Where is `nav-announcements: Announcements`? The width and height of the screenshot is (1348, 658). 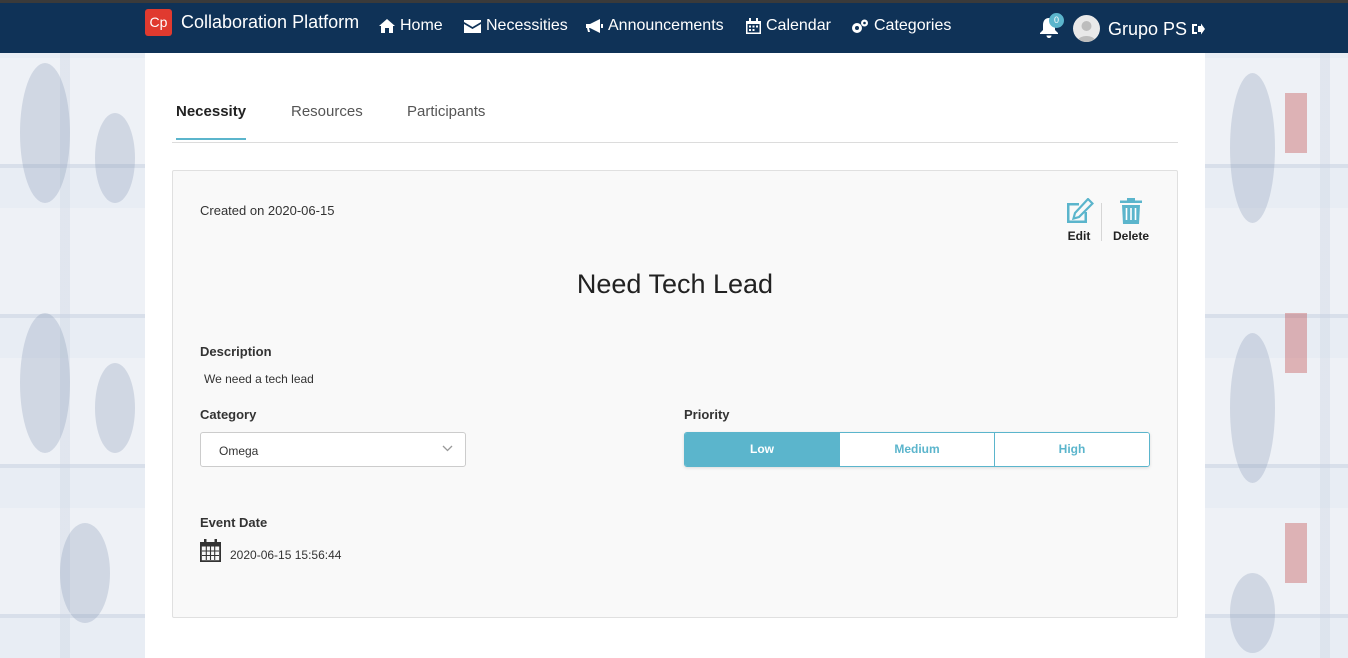 nav-announcements: Announcements is located at coordinates (655, 26).